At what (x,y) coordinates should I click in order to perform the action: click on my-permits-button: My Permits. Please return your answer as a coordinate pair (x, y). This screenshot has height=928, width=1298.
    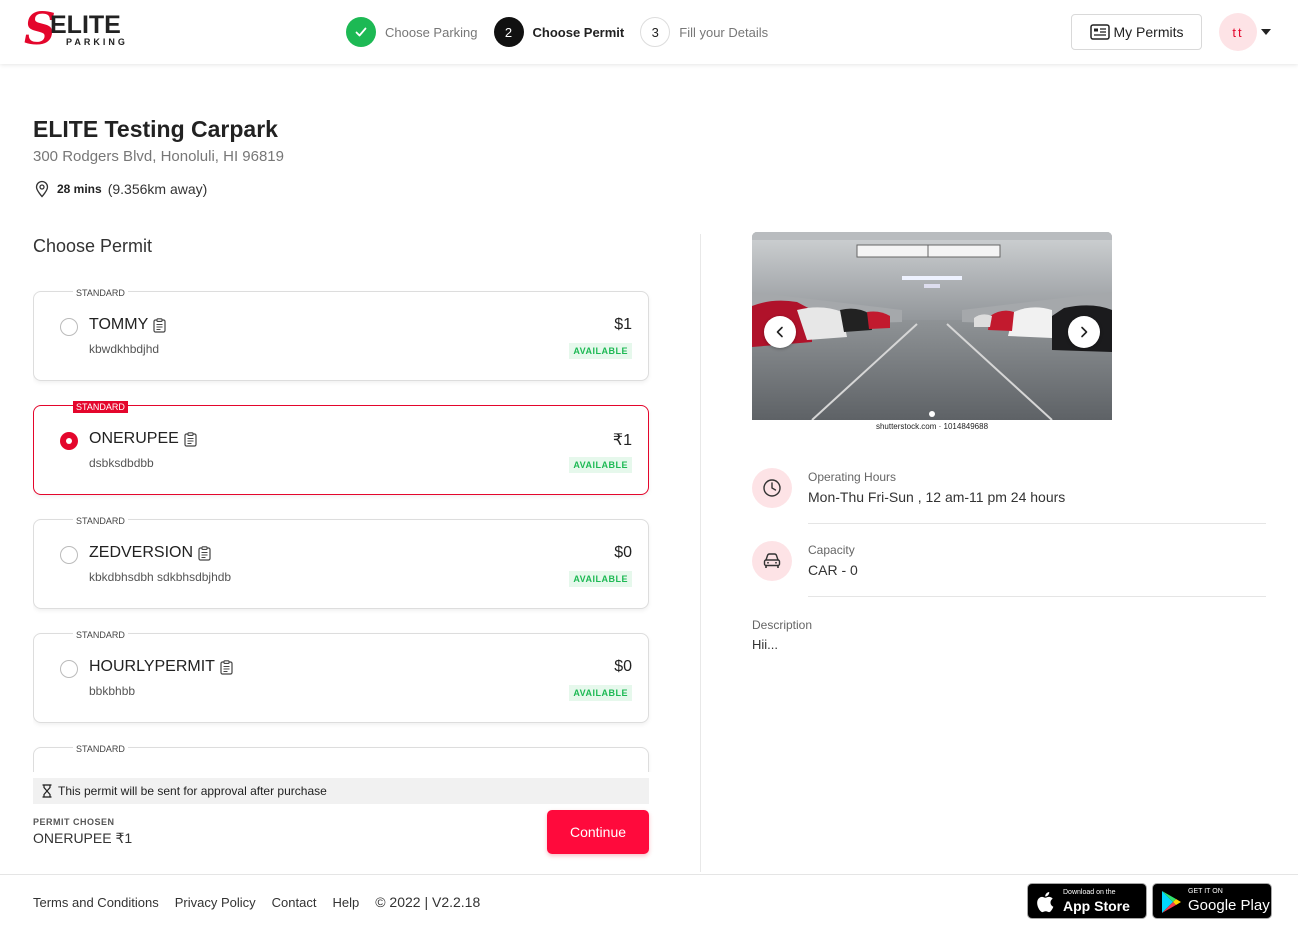
    Looking at the image, I should click on (1136, 32).